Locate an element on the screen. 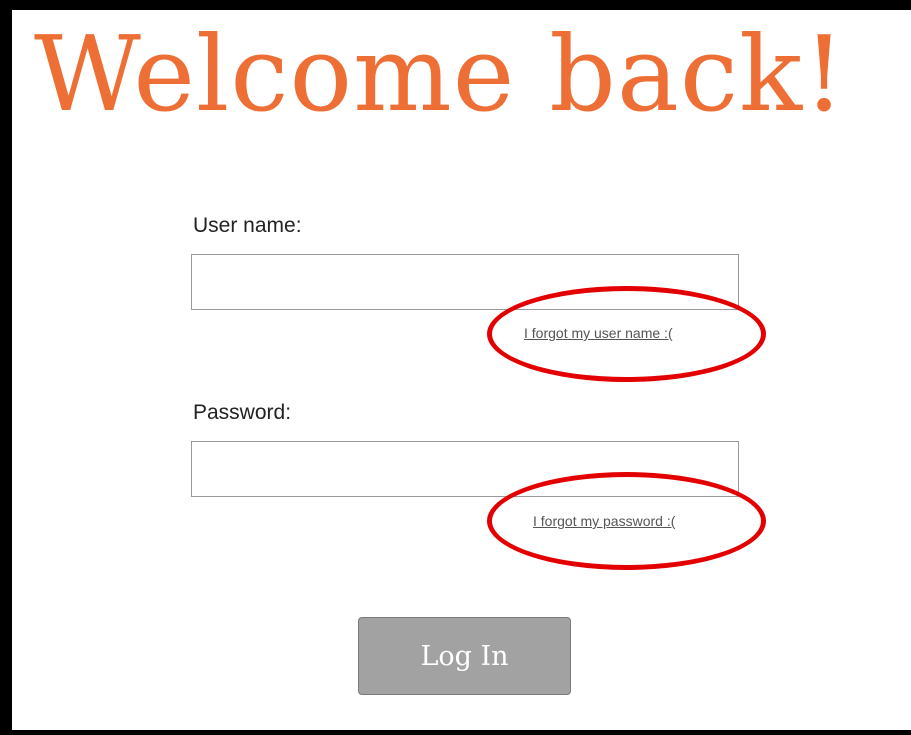 Image resolution: width=911 pixels, height=735 pixels. forgot-password-link: I forgot my password :( is located at coordinates (604, 521).